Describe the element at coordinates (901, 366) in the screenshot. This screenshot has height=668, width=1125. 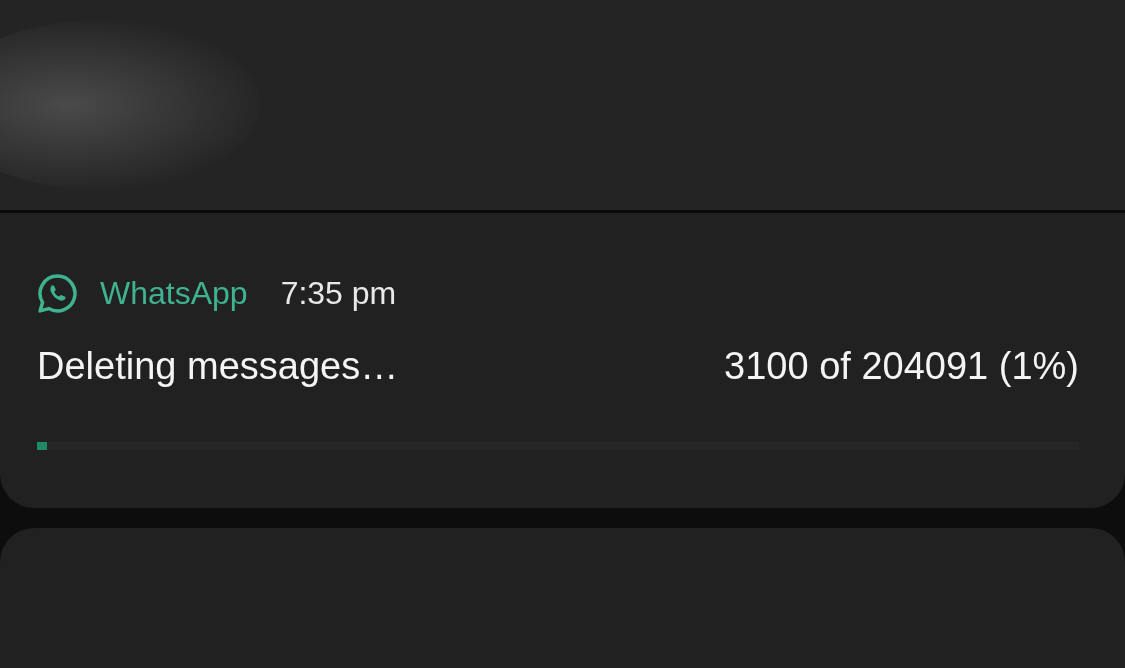
I see `progress-count: 3100 of 204091 (1%)` at that location.